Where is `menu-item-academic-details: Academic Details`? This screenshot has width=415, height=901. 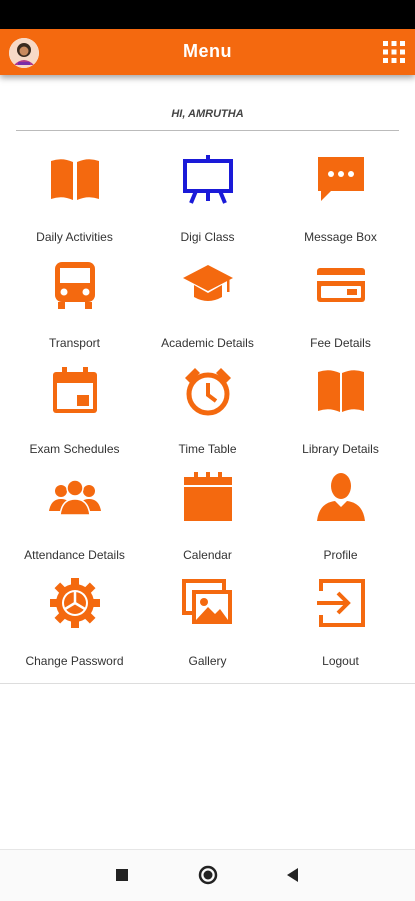
menu-item-academic-details: Academic Details is located at coordinates (207, 301).